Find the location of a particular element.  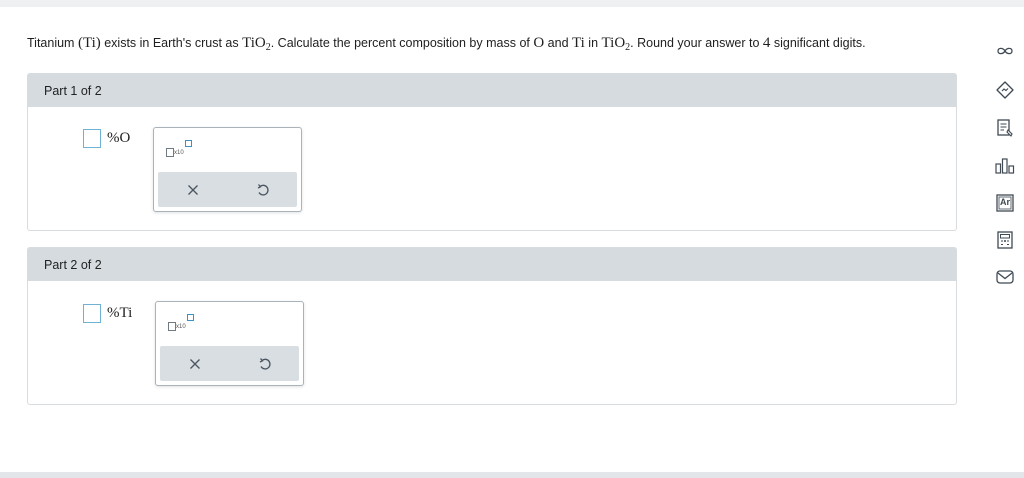

notes-icon is located at coordinates (1005, 128).